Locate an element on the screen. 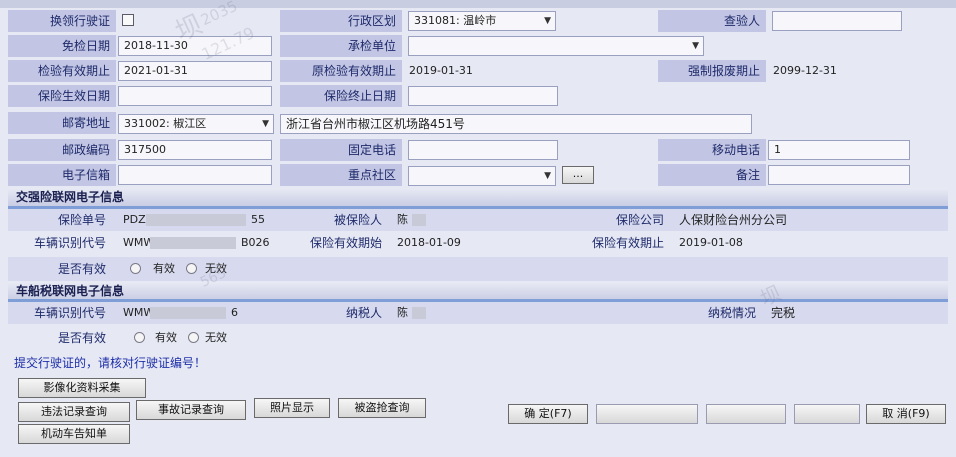 The width and height of the screenshot is (956, 457). compulsory-insurance-header: 交强险联网电子信息 is located at coordinates (478, 197).